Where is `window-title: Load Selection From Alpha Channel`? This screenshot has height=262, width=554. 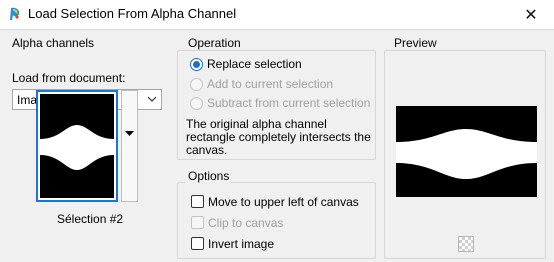 window-title: Load Selection From Alpha Channel is located at coordinates (132, 13).